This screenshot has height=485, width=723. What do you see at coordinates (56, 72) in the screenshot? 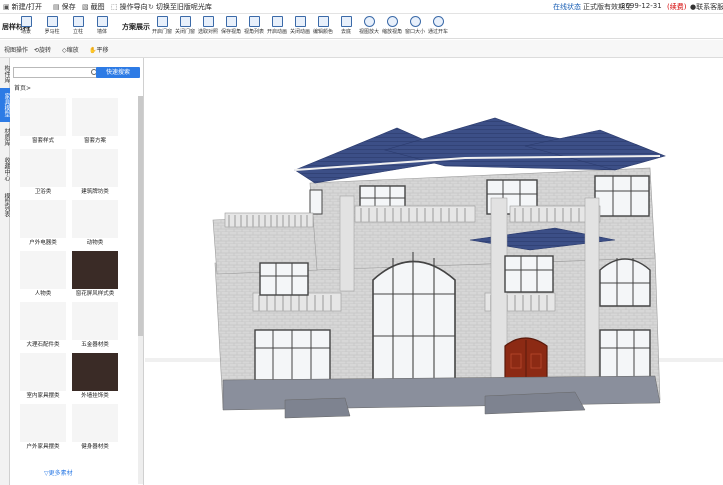
I see `search-input` at bounding box center [56, 72].